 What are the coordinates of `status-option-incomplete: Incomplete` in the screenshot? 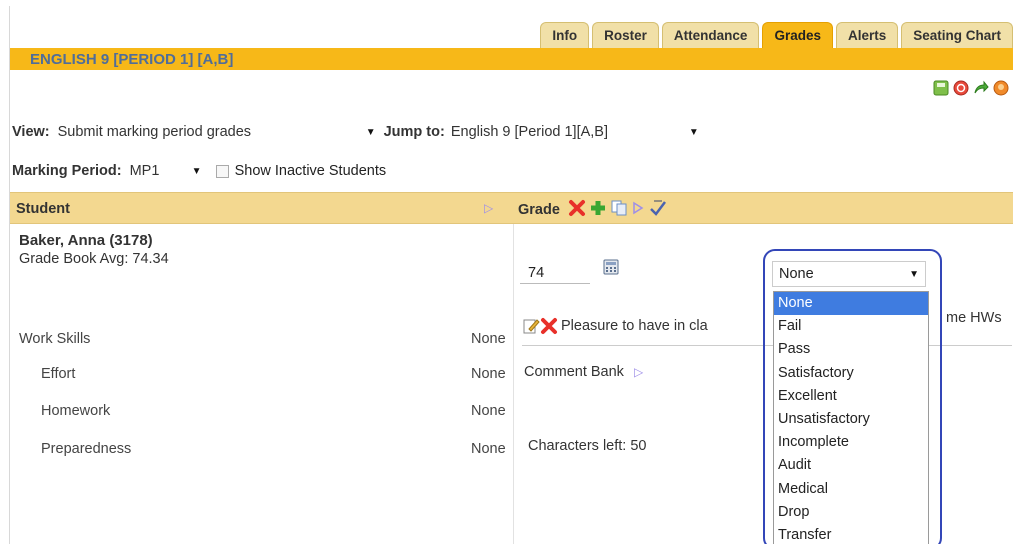 It's located at (851, 442).